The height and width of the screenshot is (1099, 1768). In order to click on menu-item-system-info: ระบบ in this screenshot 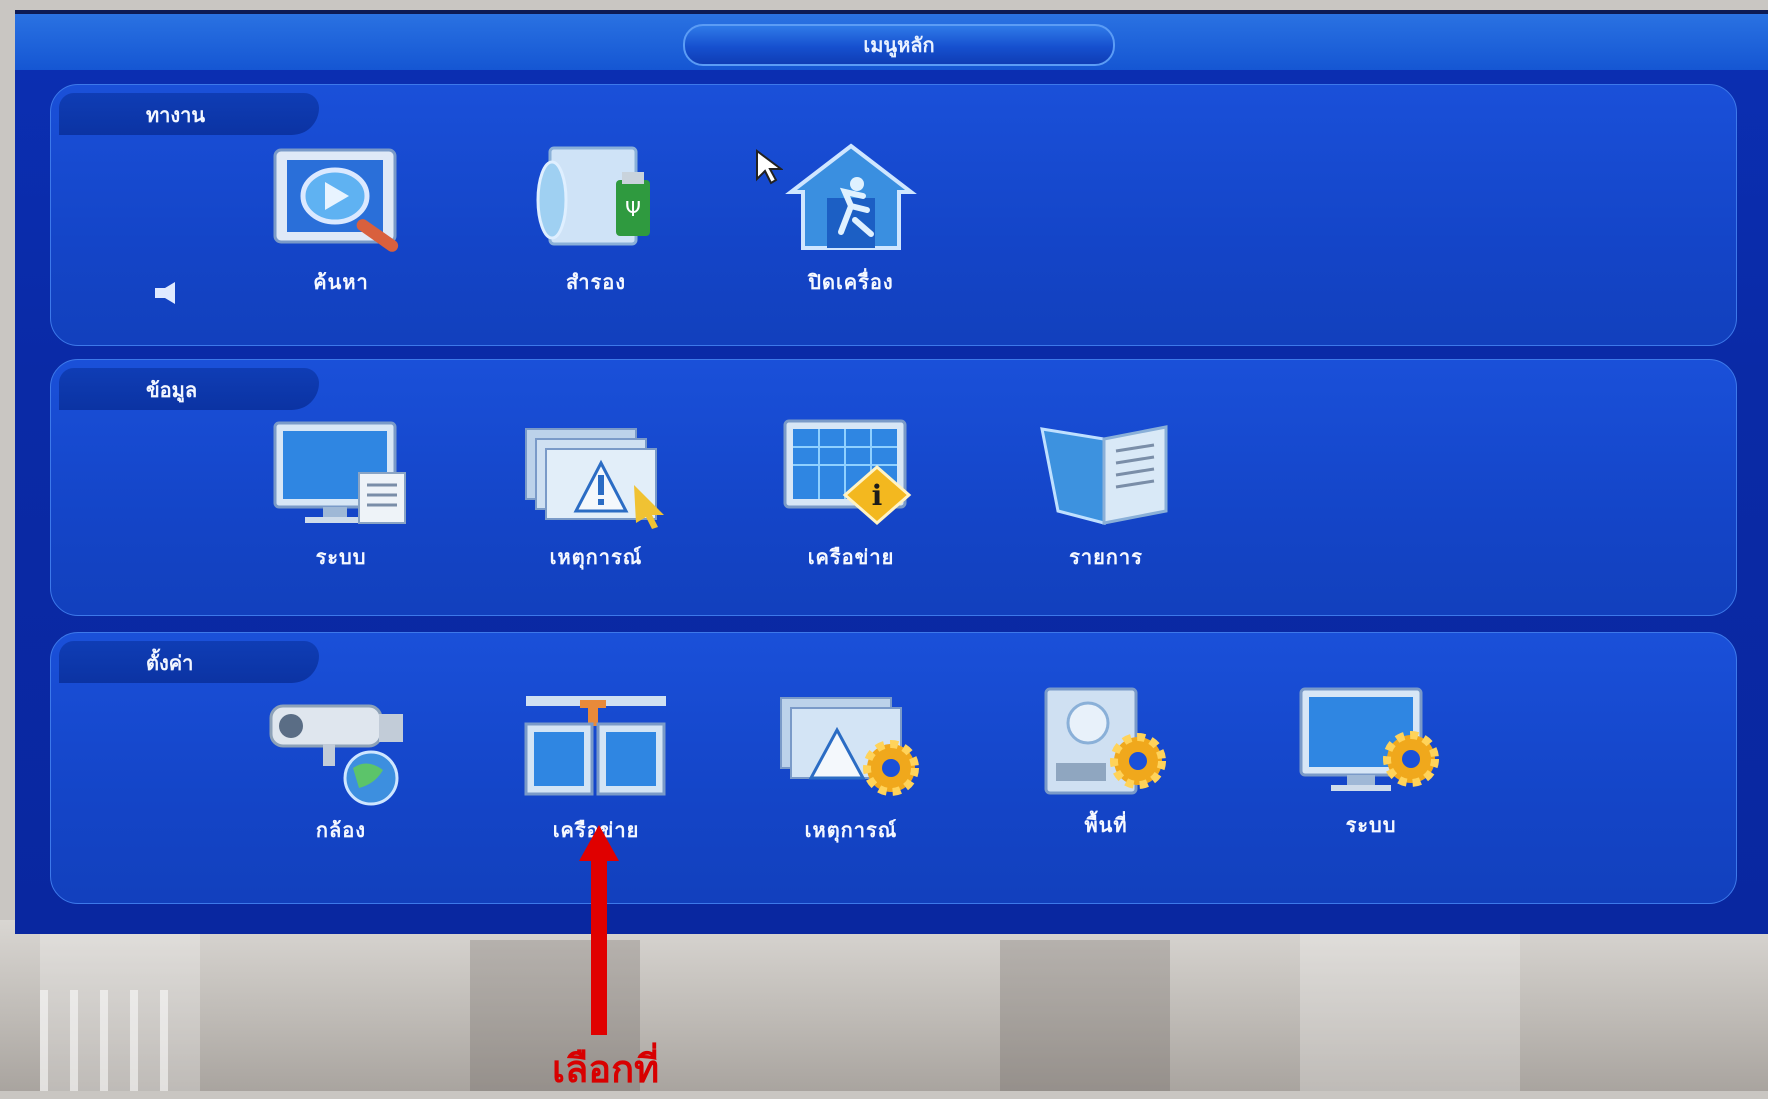, I will do `click(341, 500)`.